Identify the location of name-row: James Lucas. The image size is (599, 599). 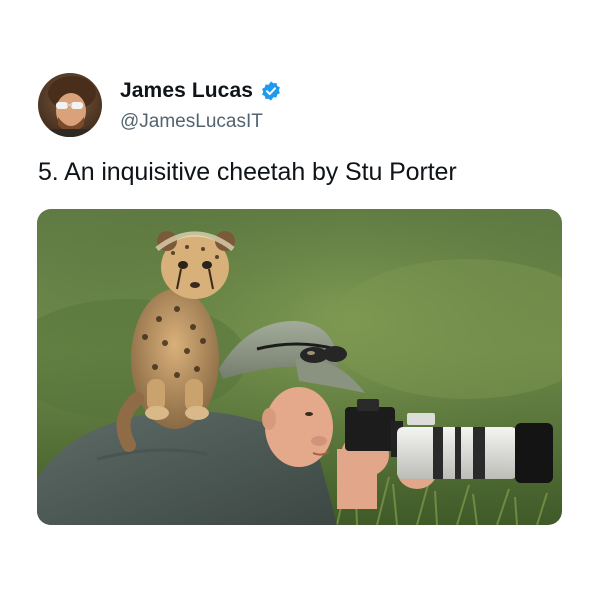
(201, 91).